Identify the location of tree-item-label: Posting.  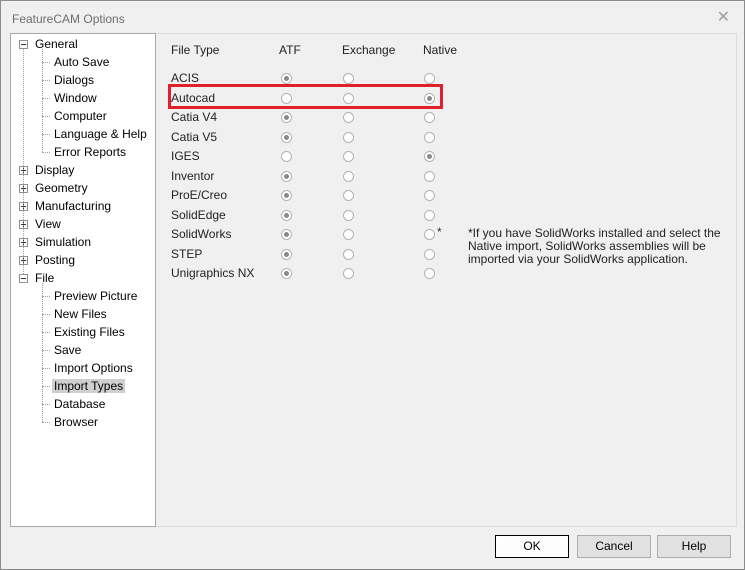
(55, 260).